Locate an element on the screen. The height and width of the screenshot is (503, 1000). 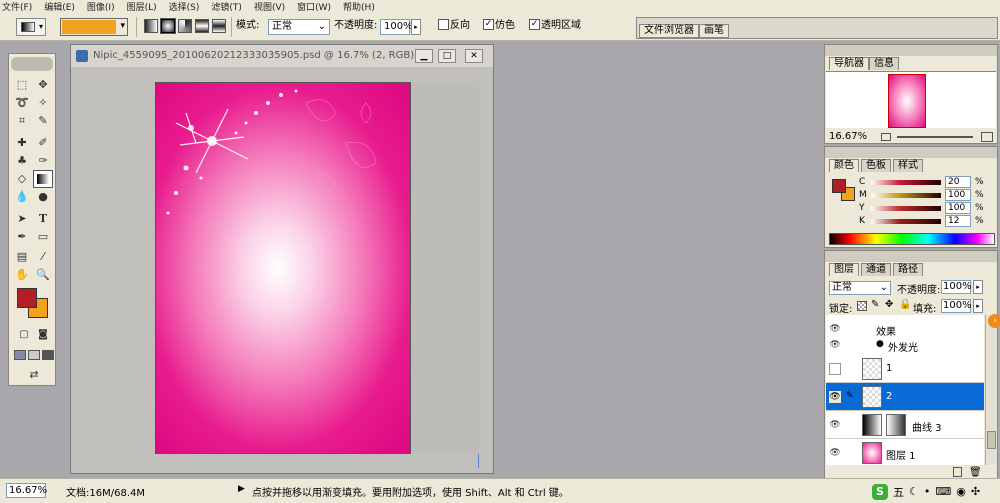
gradient-picker: ▾ is located at coordinates (94, 27).